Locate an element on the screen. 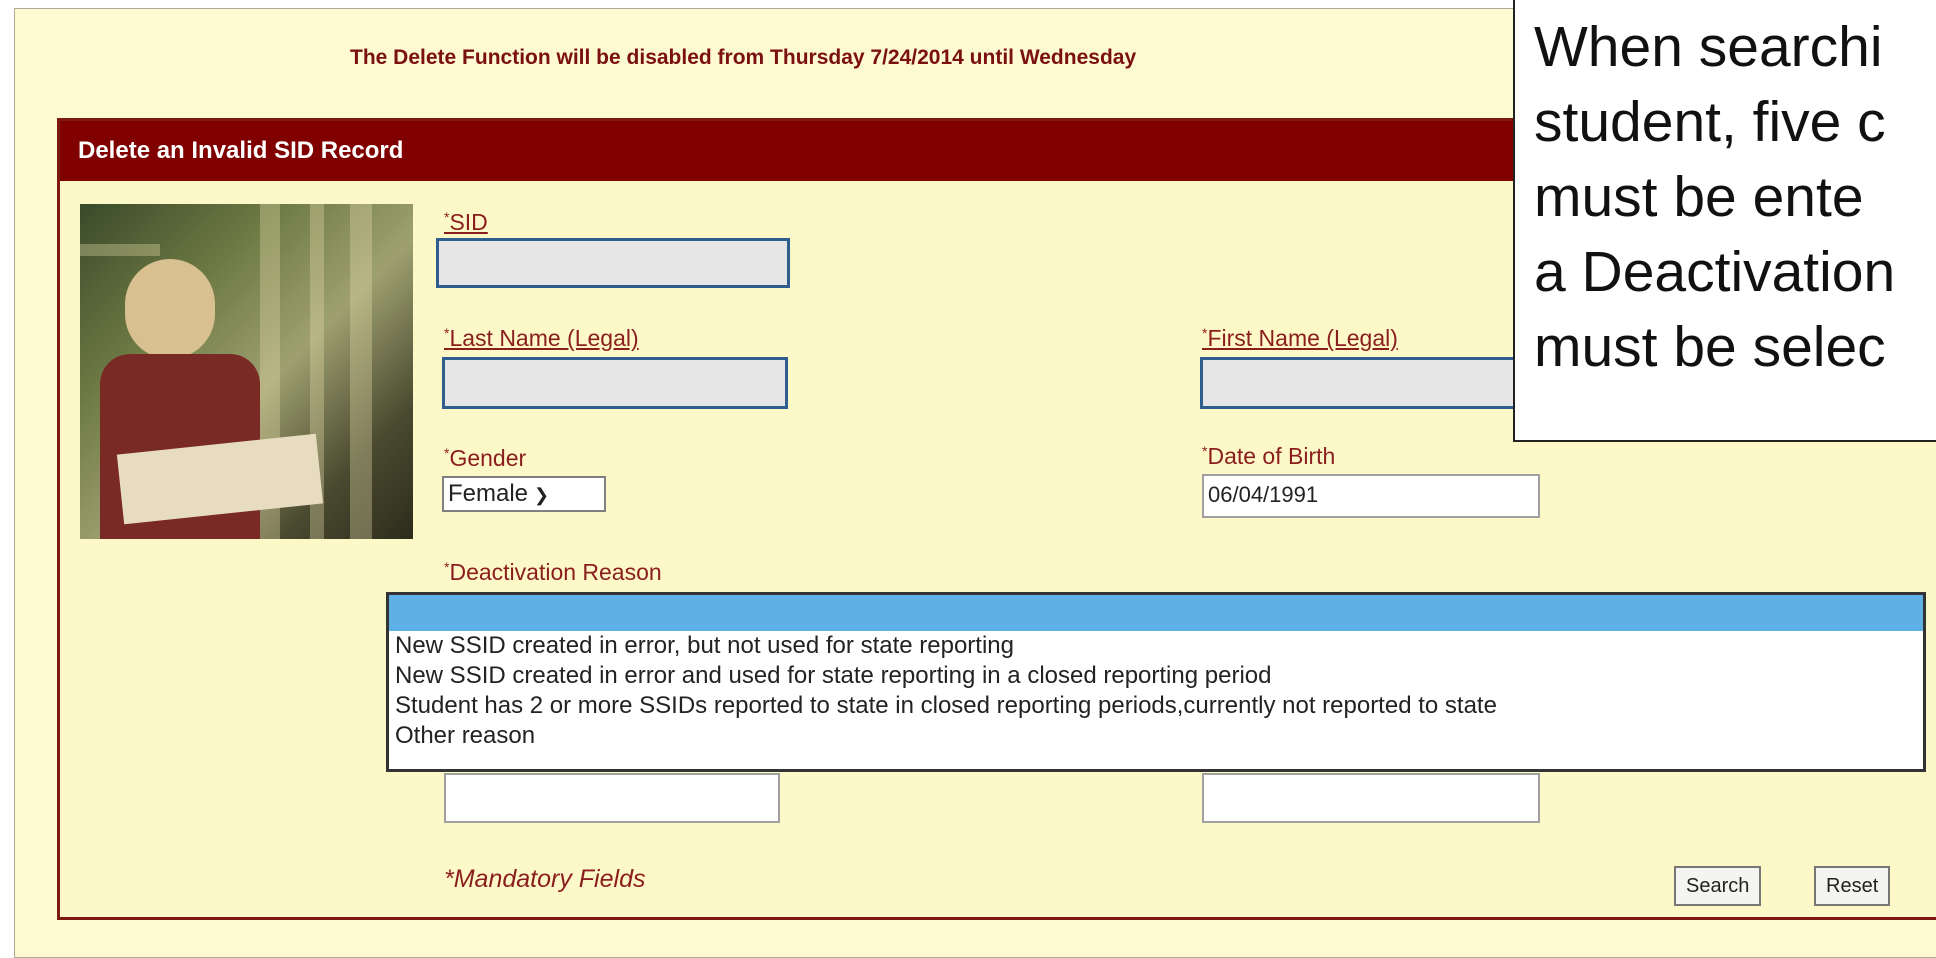  last-name-label: *Last Name (Legal) is located at coordinates (541, 338).